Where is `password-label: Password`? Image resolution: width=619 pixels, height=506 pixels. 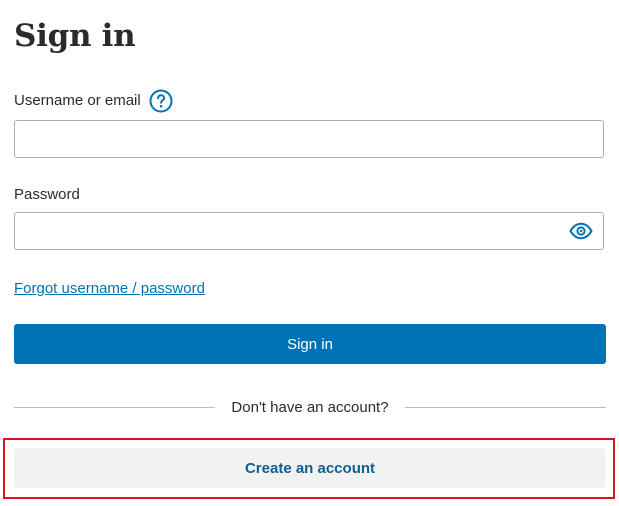 password-label: Password is located at coordinates (47, 194).